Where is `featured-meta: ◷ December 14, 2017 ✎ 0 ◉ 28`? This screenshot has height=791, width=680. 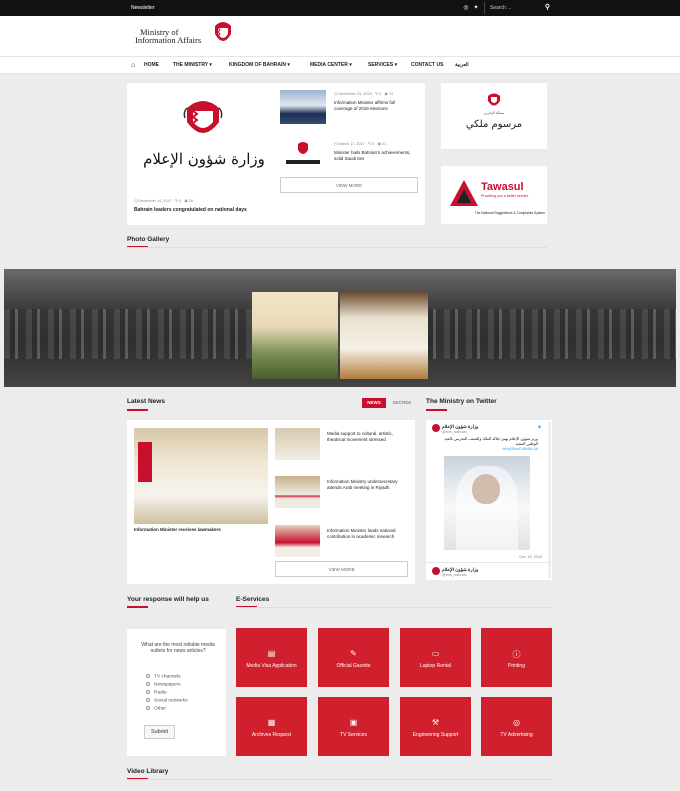
featured-meta: ◷ December 14, 2017 ✎ 0 ◉ 28 is located at coordinates (164, 201).